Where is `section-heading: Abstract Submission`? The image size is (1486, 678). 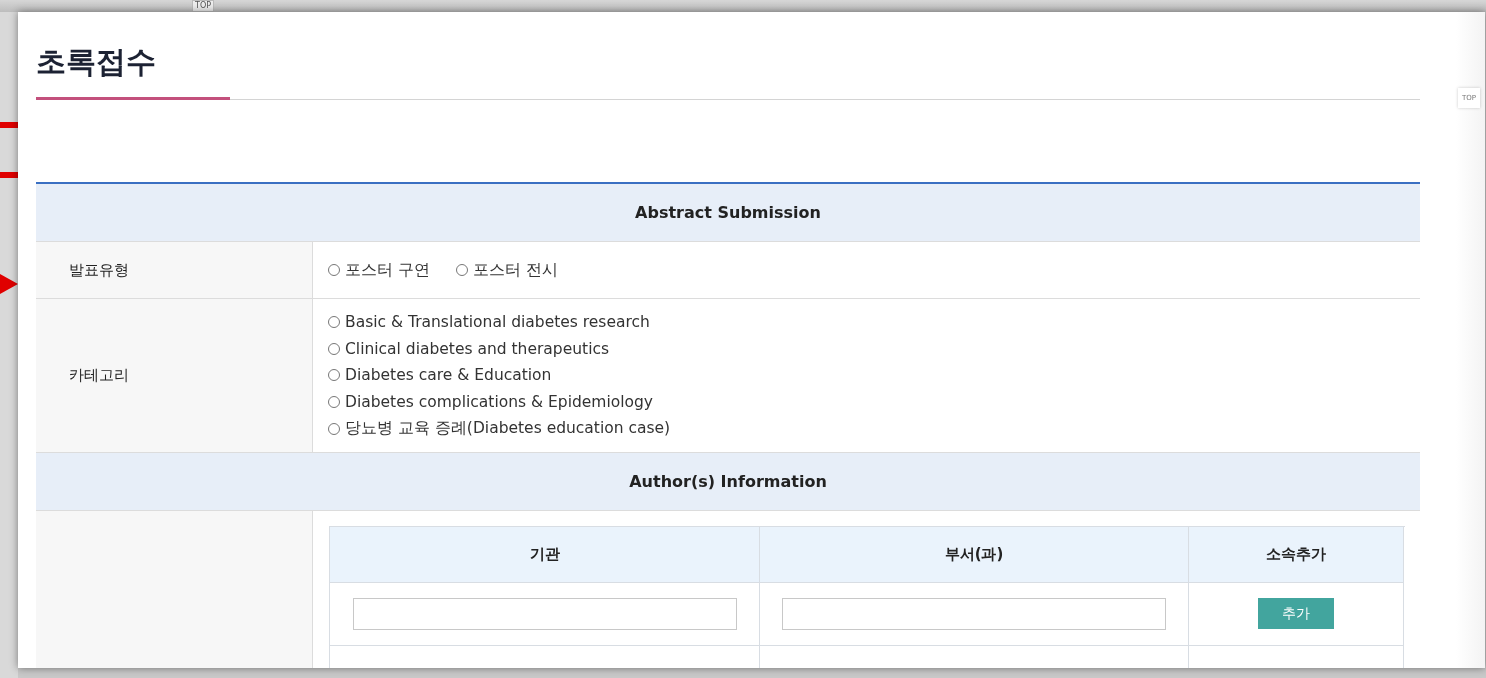
section-heading: Abstract Submission is located at coordinates (728, 213).